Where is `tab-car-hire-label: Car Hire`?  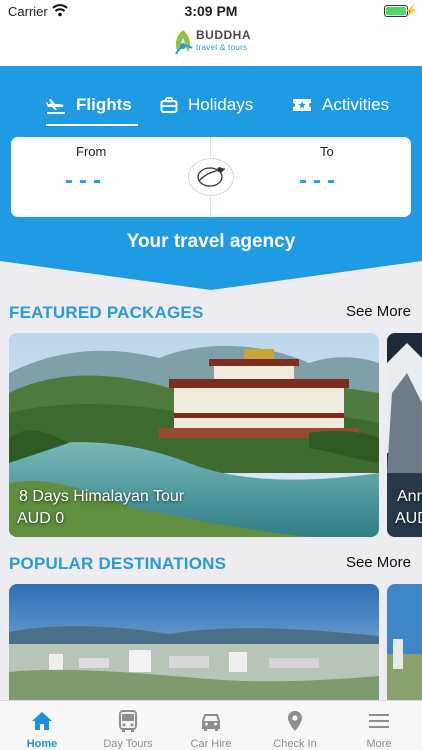
tab-car-hire-label: Car Hire is located at coordinates (211, 744).